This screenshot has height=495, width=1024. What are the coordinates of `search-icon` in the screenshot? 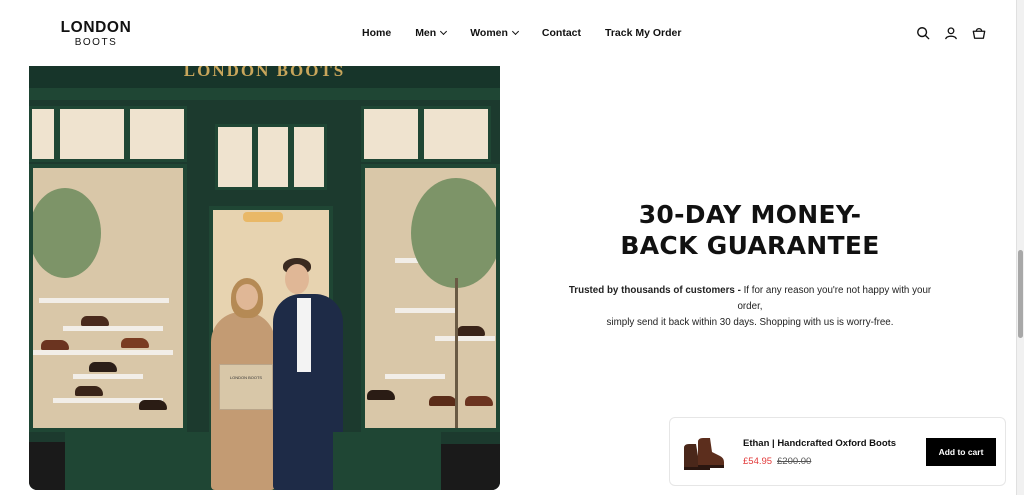 It's located at (923, 33).